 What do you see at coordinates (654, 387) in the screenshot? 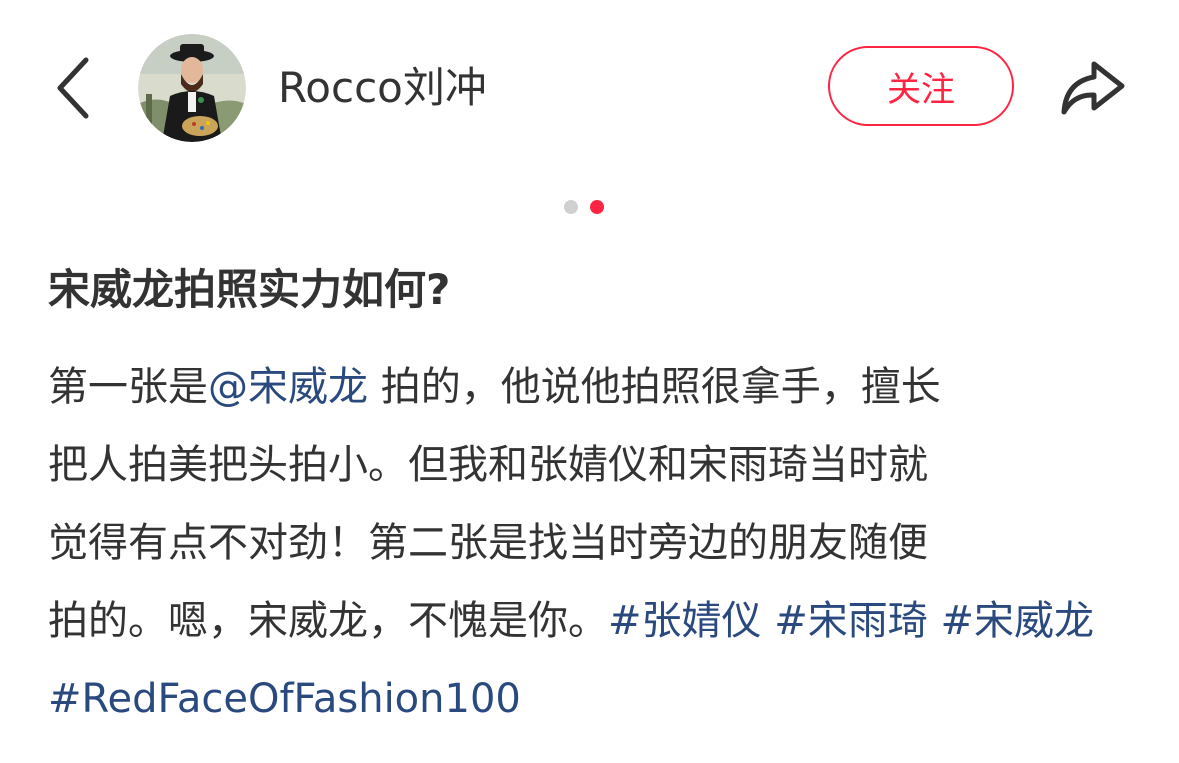
I see `body-text: 拍的，他说他拍照很拿手，擅长` at bounding box center [654, 387].